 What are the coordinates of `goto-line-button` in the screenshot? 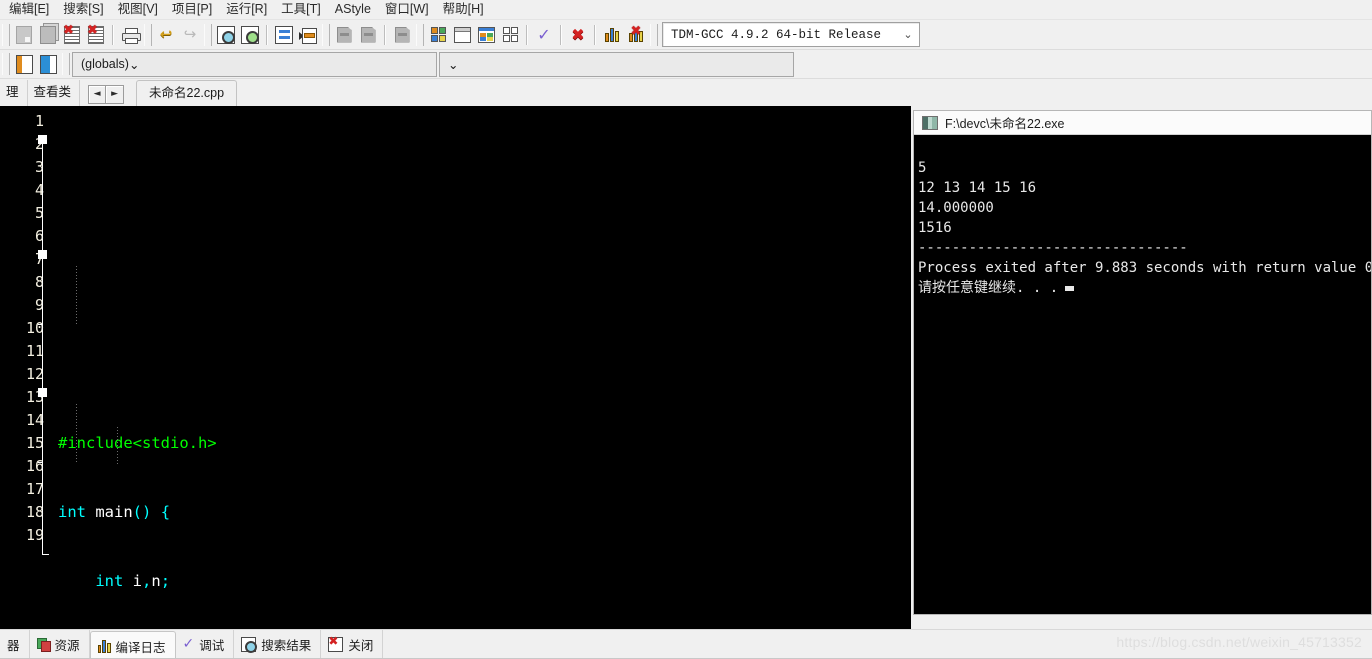 It's located at (284, 34).